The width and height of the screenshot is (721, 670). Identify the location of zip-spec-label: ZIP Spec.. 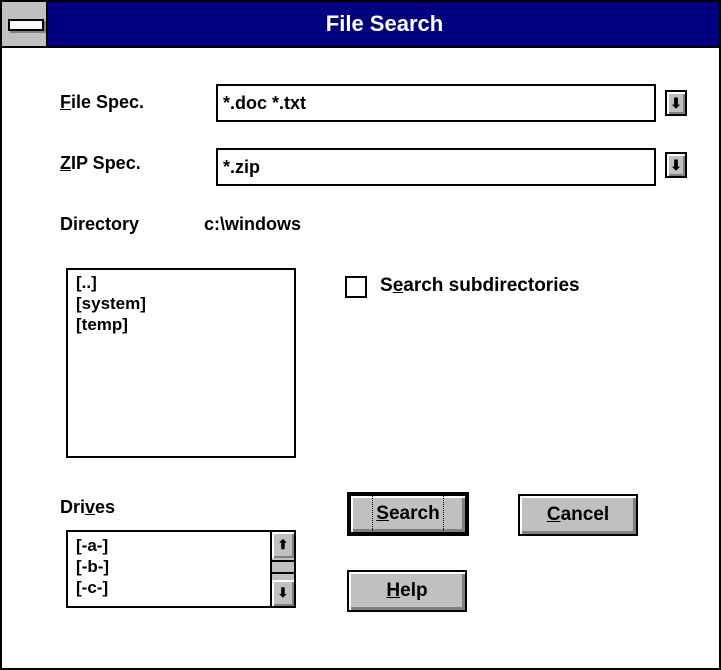
(100, 163).